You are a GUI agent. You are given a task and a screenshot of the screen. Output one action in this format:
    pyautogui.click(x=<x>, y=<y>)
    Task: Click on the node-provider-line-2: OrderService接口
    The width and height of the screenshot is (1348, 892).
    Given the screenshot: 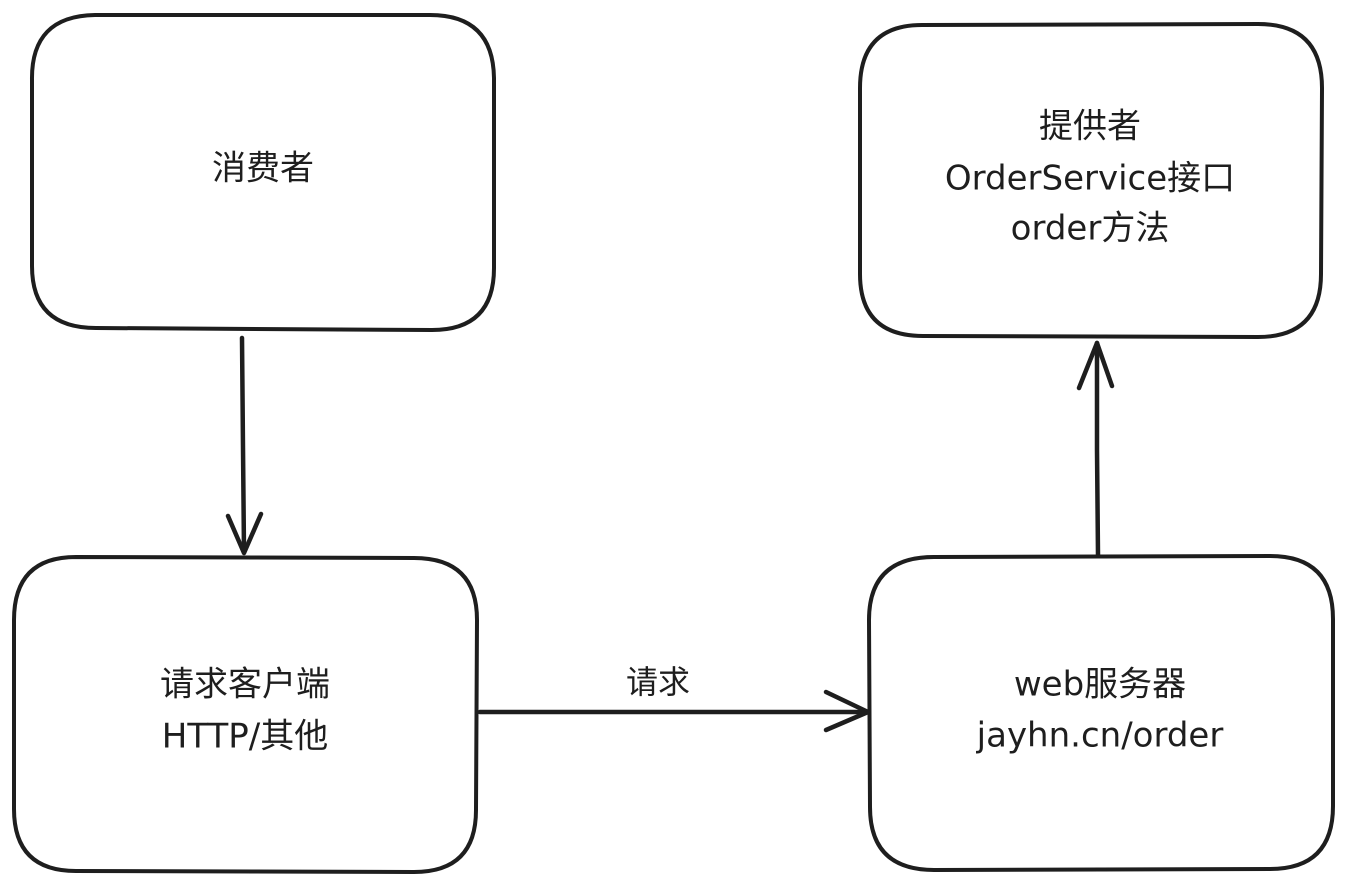 What is the action you would take?
    pyautogui.click(x=1090, y=179)
    